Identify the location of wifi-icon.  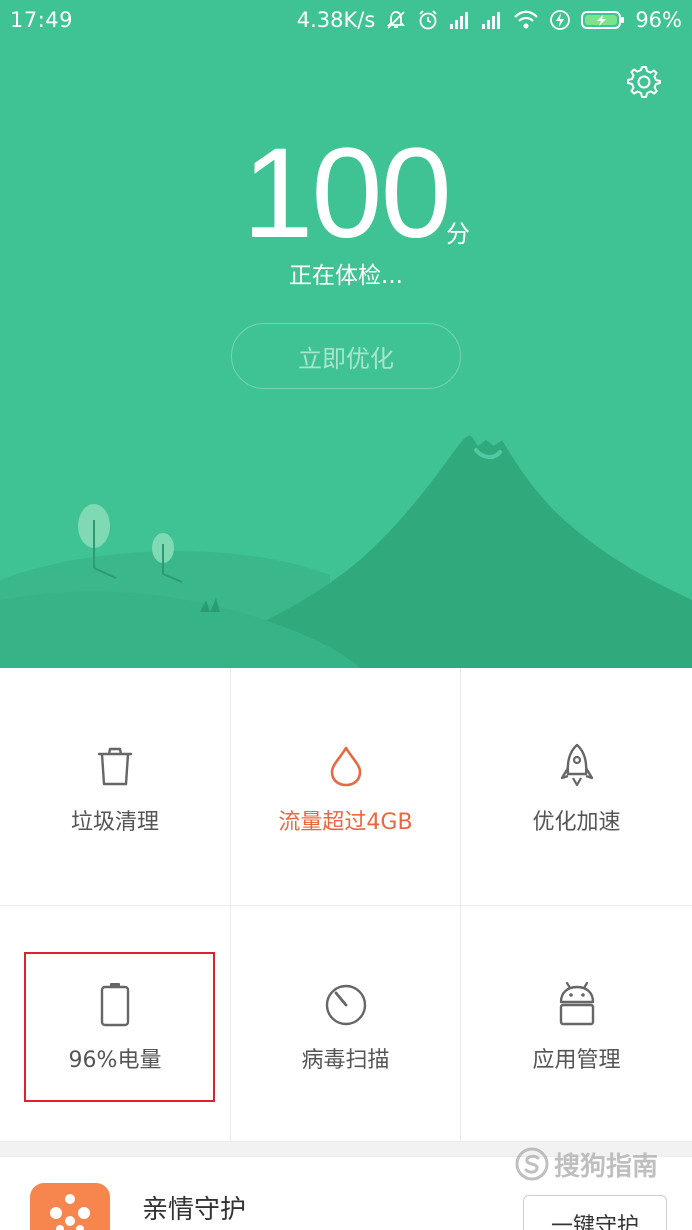
(526, 20).